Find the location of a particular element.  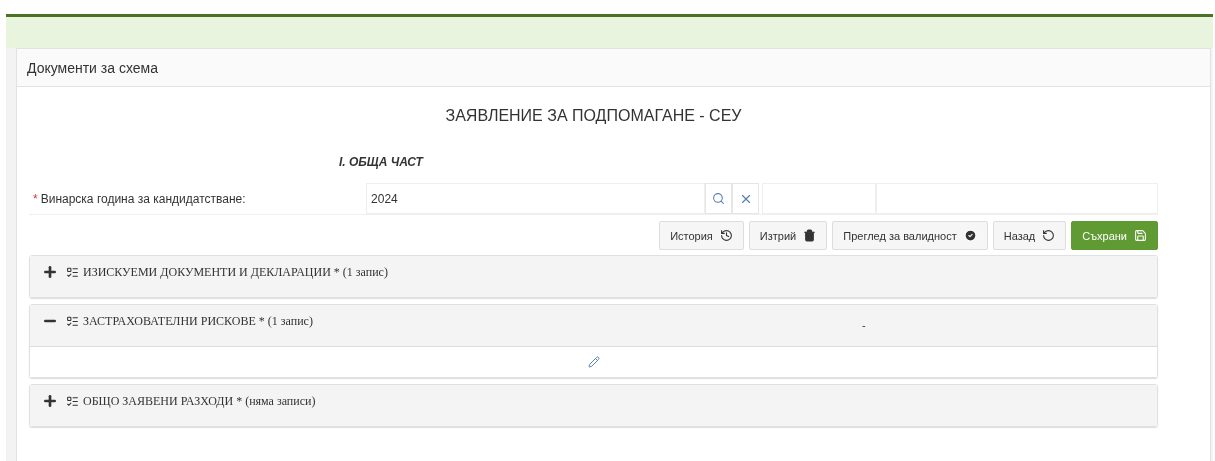

validate-button: Преглед за валидност is located at coordinates (910, 235).